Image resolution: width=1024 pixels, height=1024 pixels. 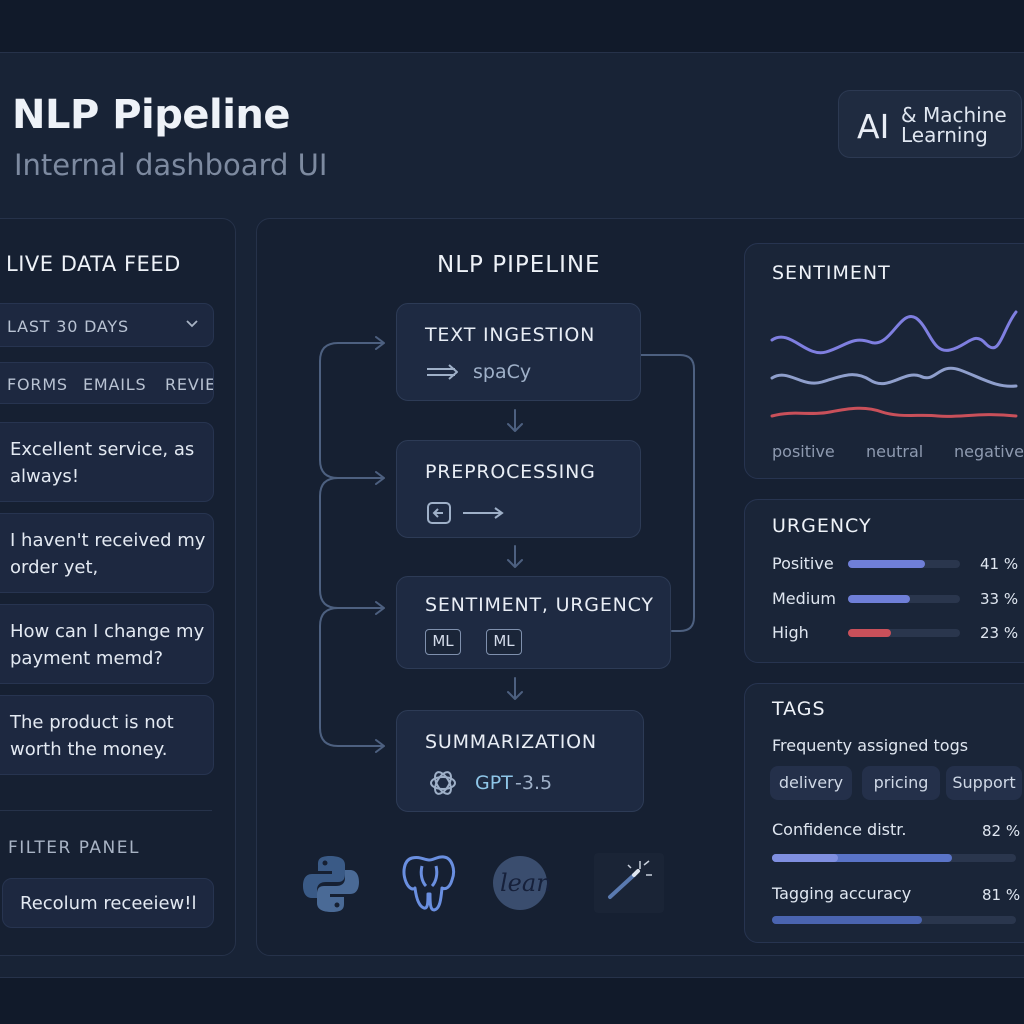 I want to click on confidence-label: Confidence distr., so click(x=839, y=829).